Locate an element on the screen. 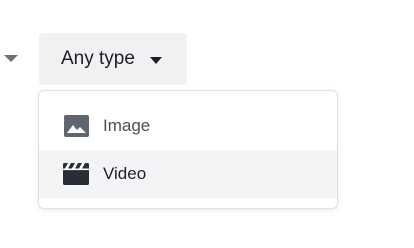 This screenshot has width=414, height=248. menu-item-label: Image is located at coordinates (127, 125).